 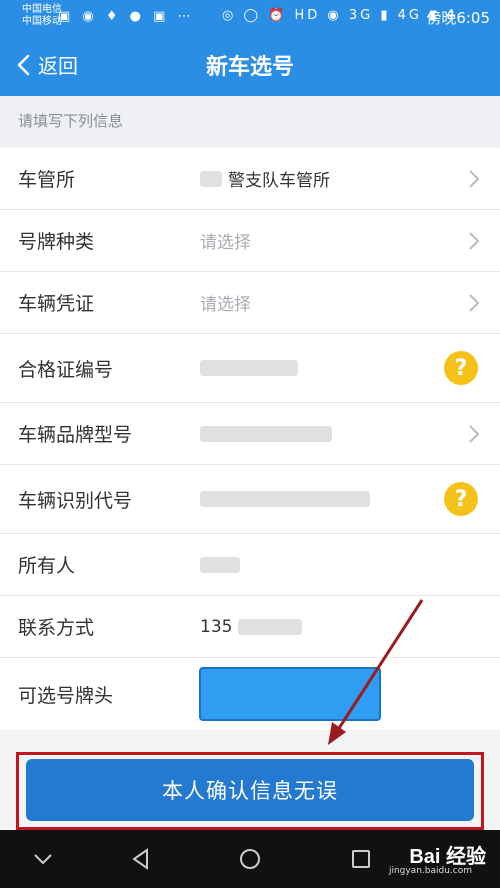 I want to click on system-navigation-bar: Bai 经验 jingyan.baidu.com, so click(x=250, y=859).